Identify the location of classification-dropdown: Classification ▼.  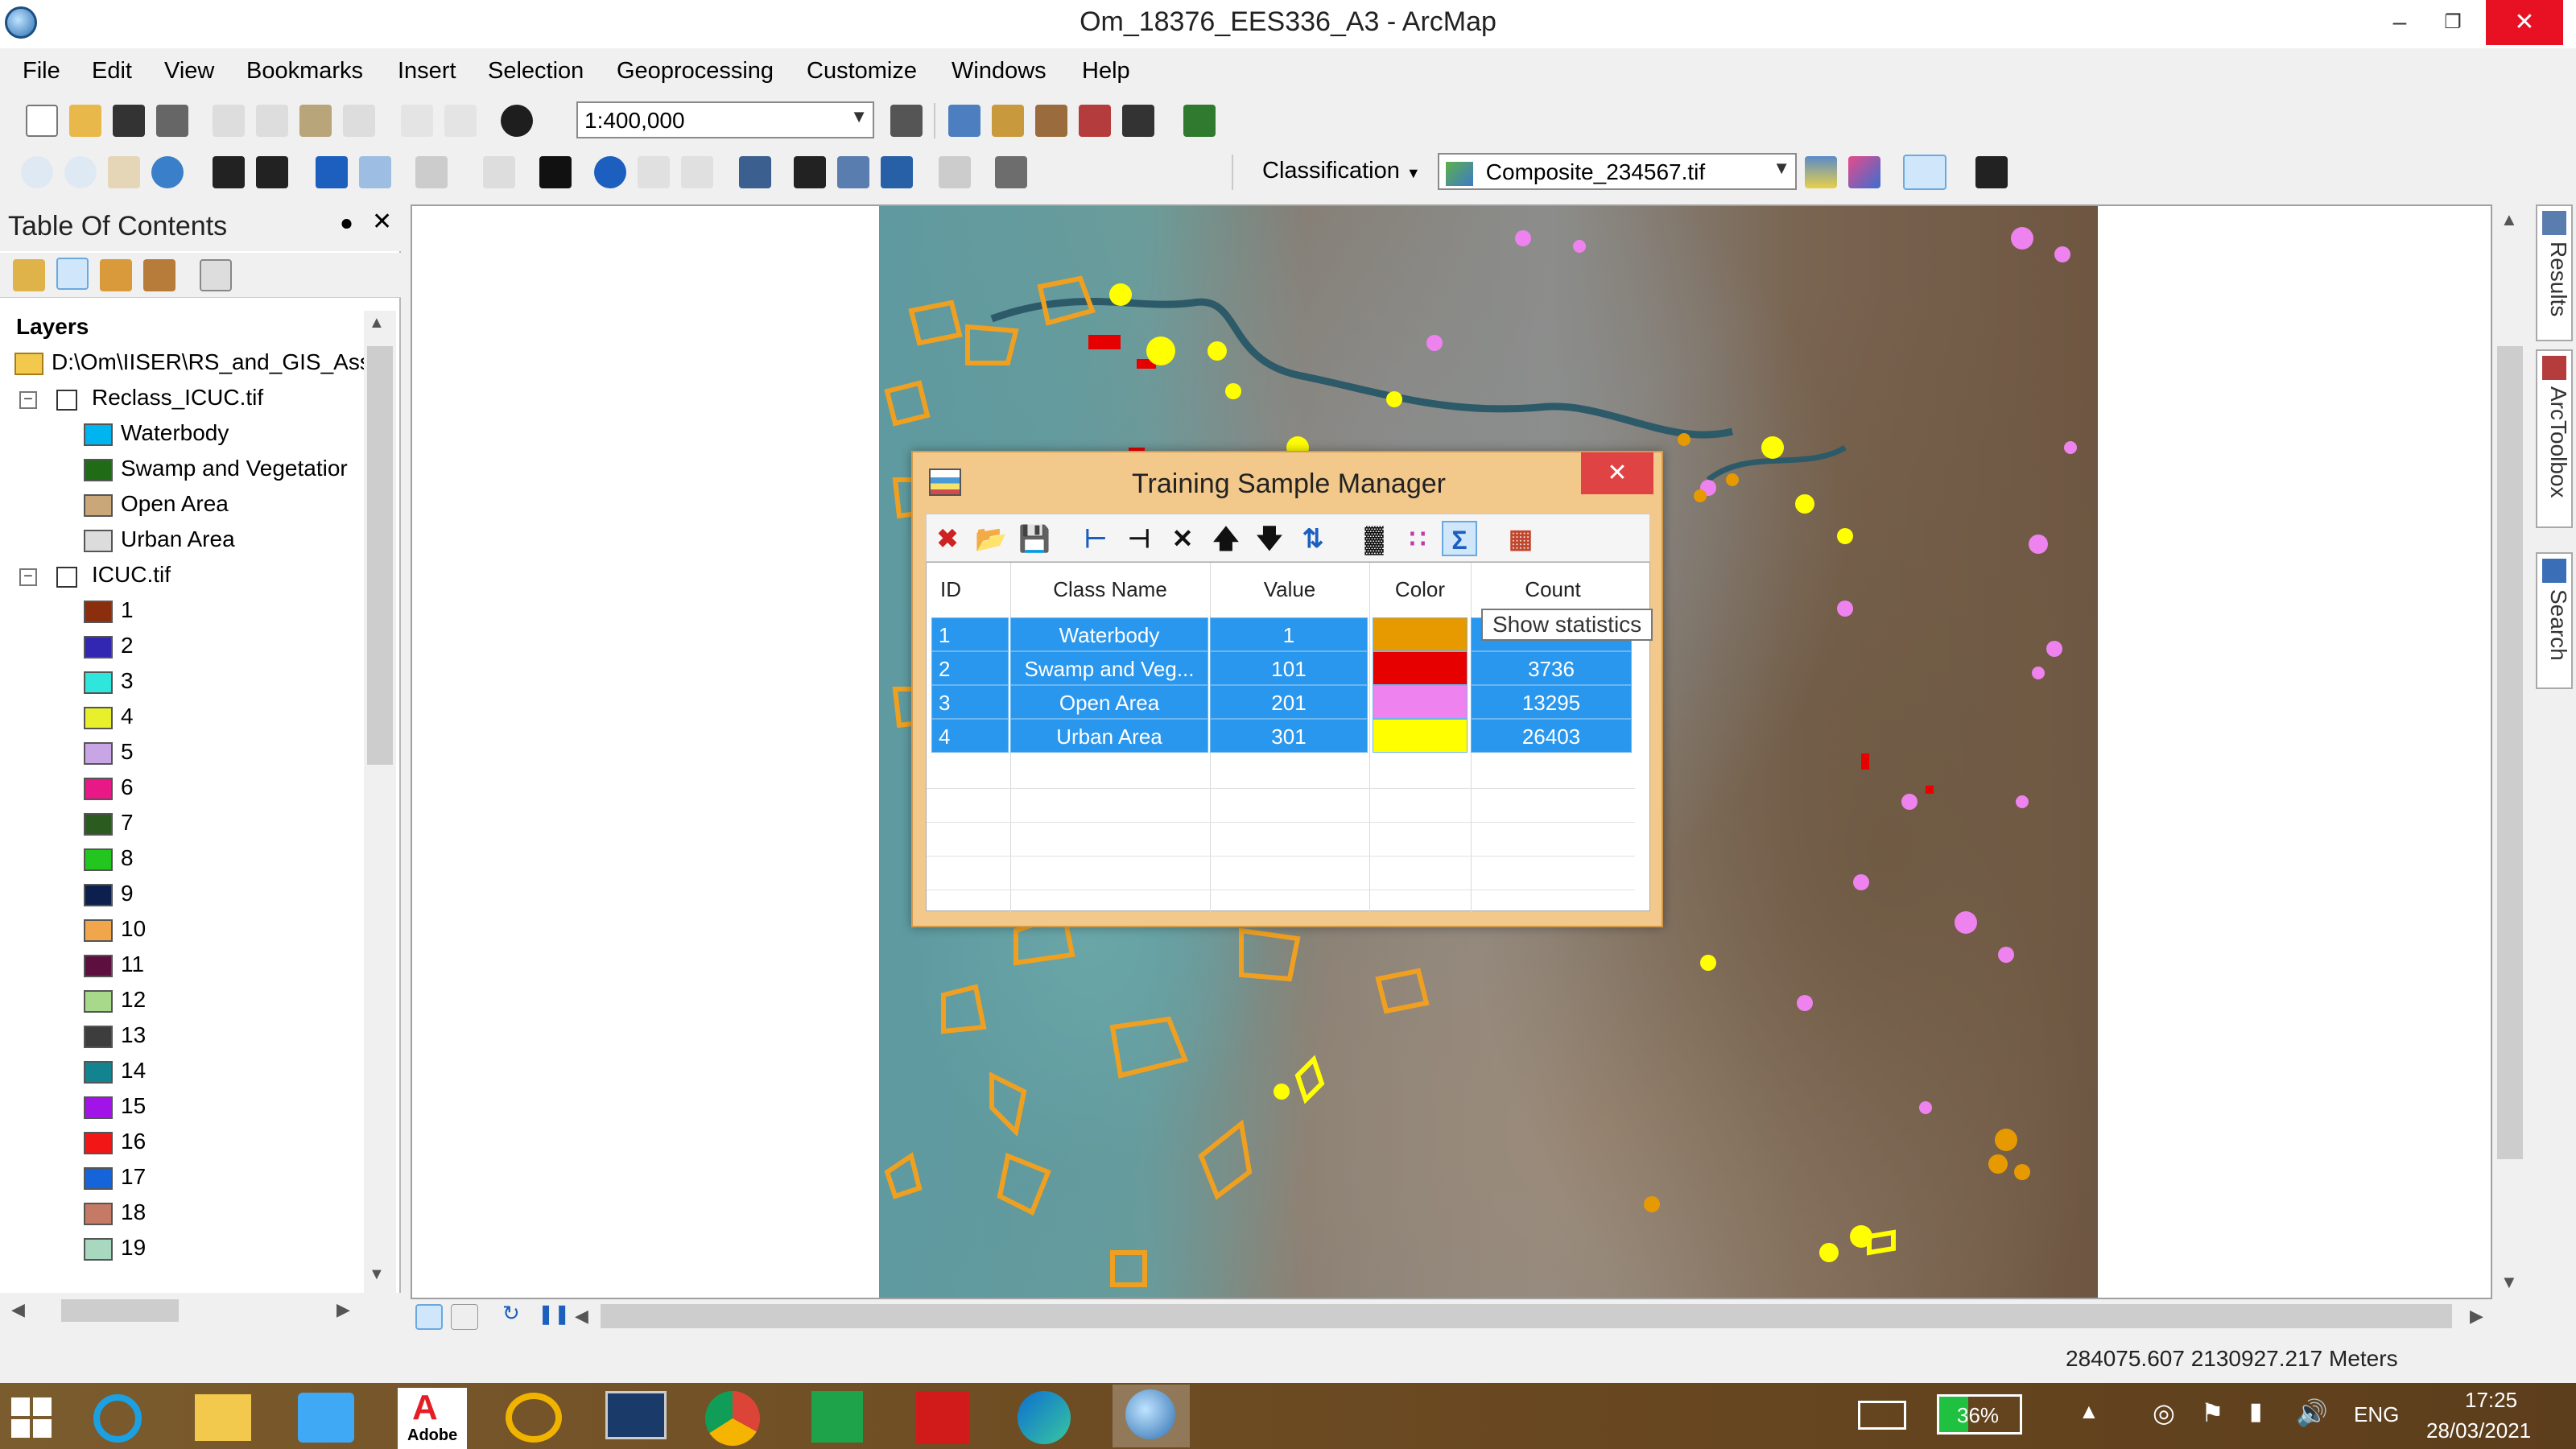
(1341, 171).